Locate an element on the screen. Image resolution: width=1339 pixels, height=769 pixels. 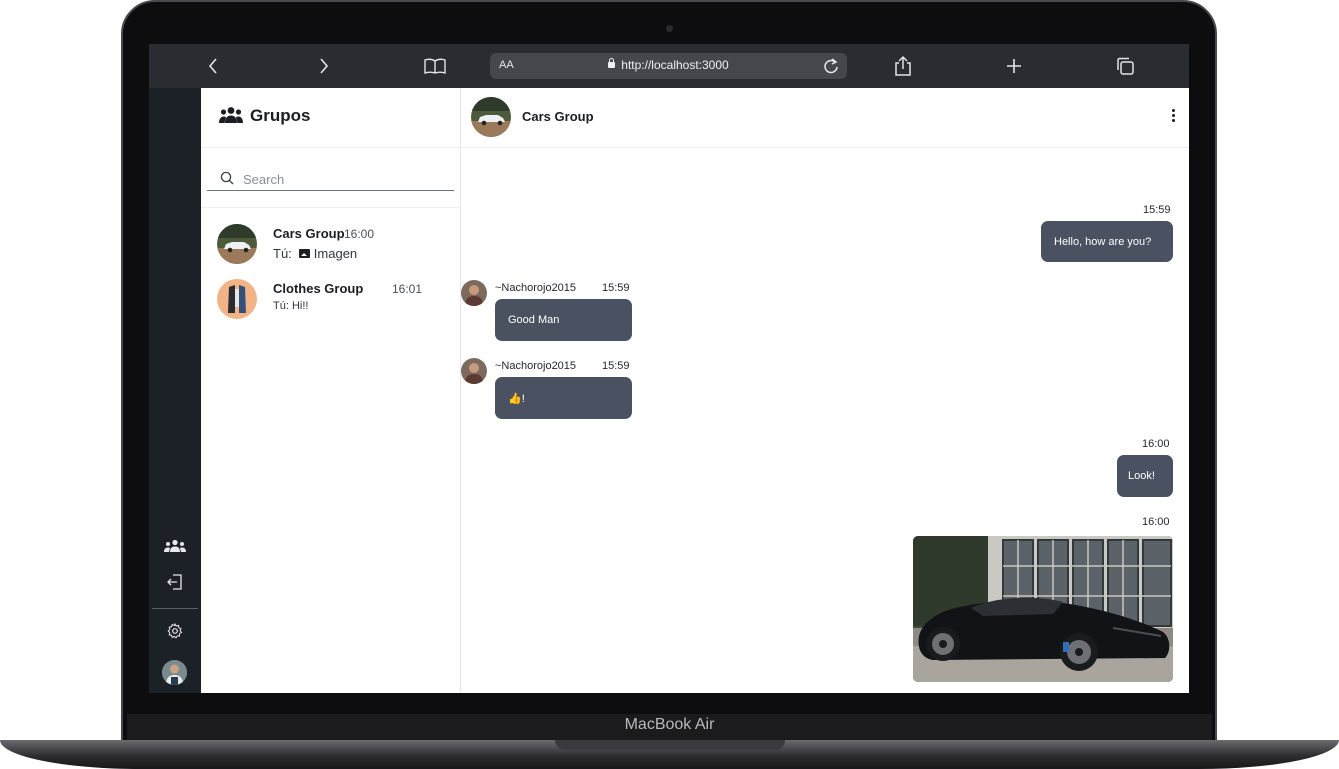
chat-avatar is located at coordinates (491, 117).